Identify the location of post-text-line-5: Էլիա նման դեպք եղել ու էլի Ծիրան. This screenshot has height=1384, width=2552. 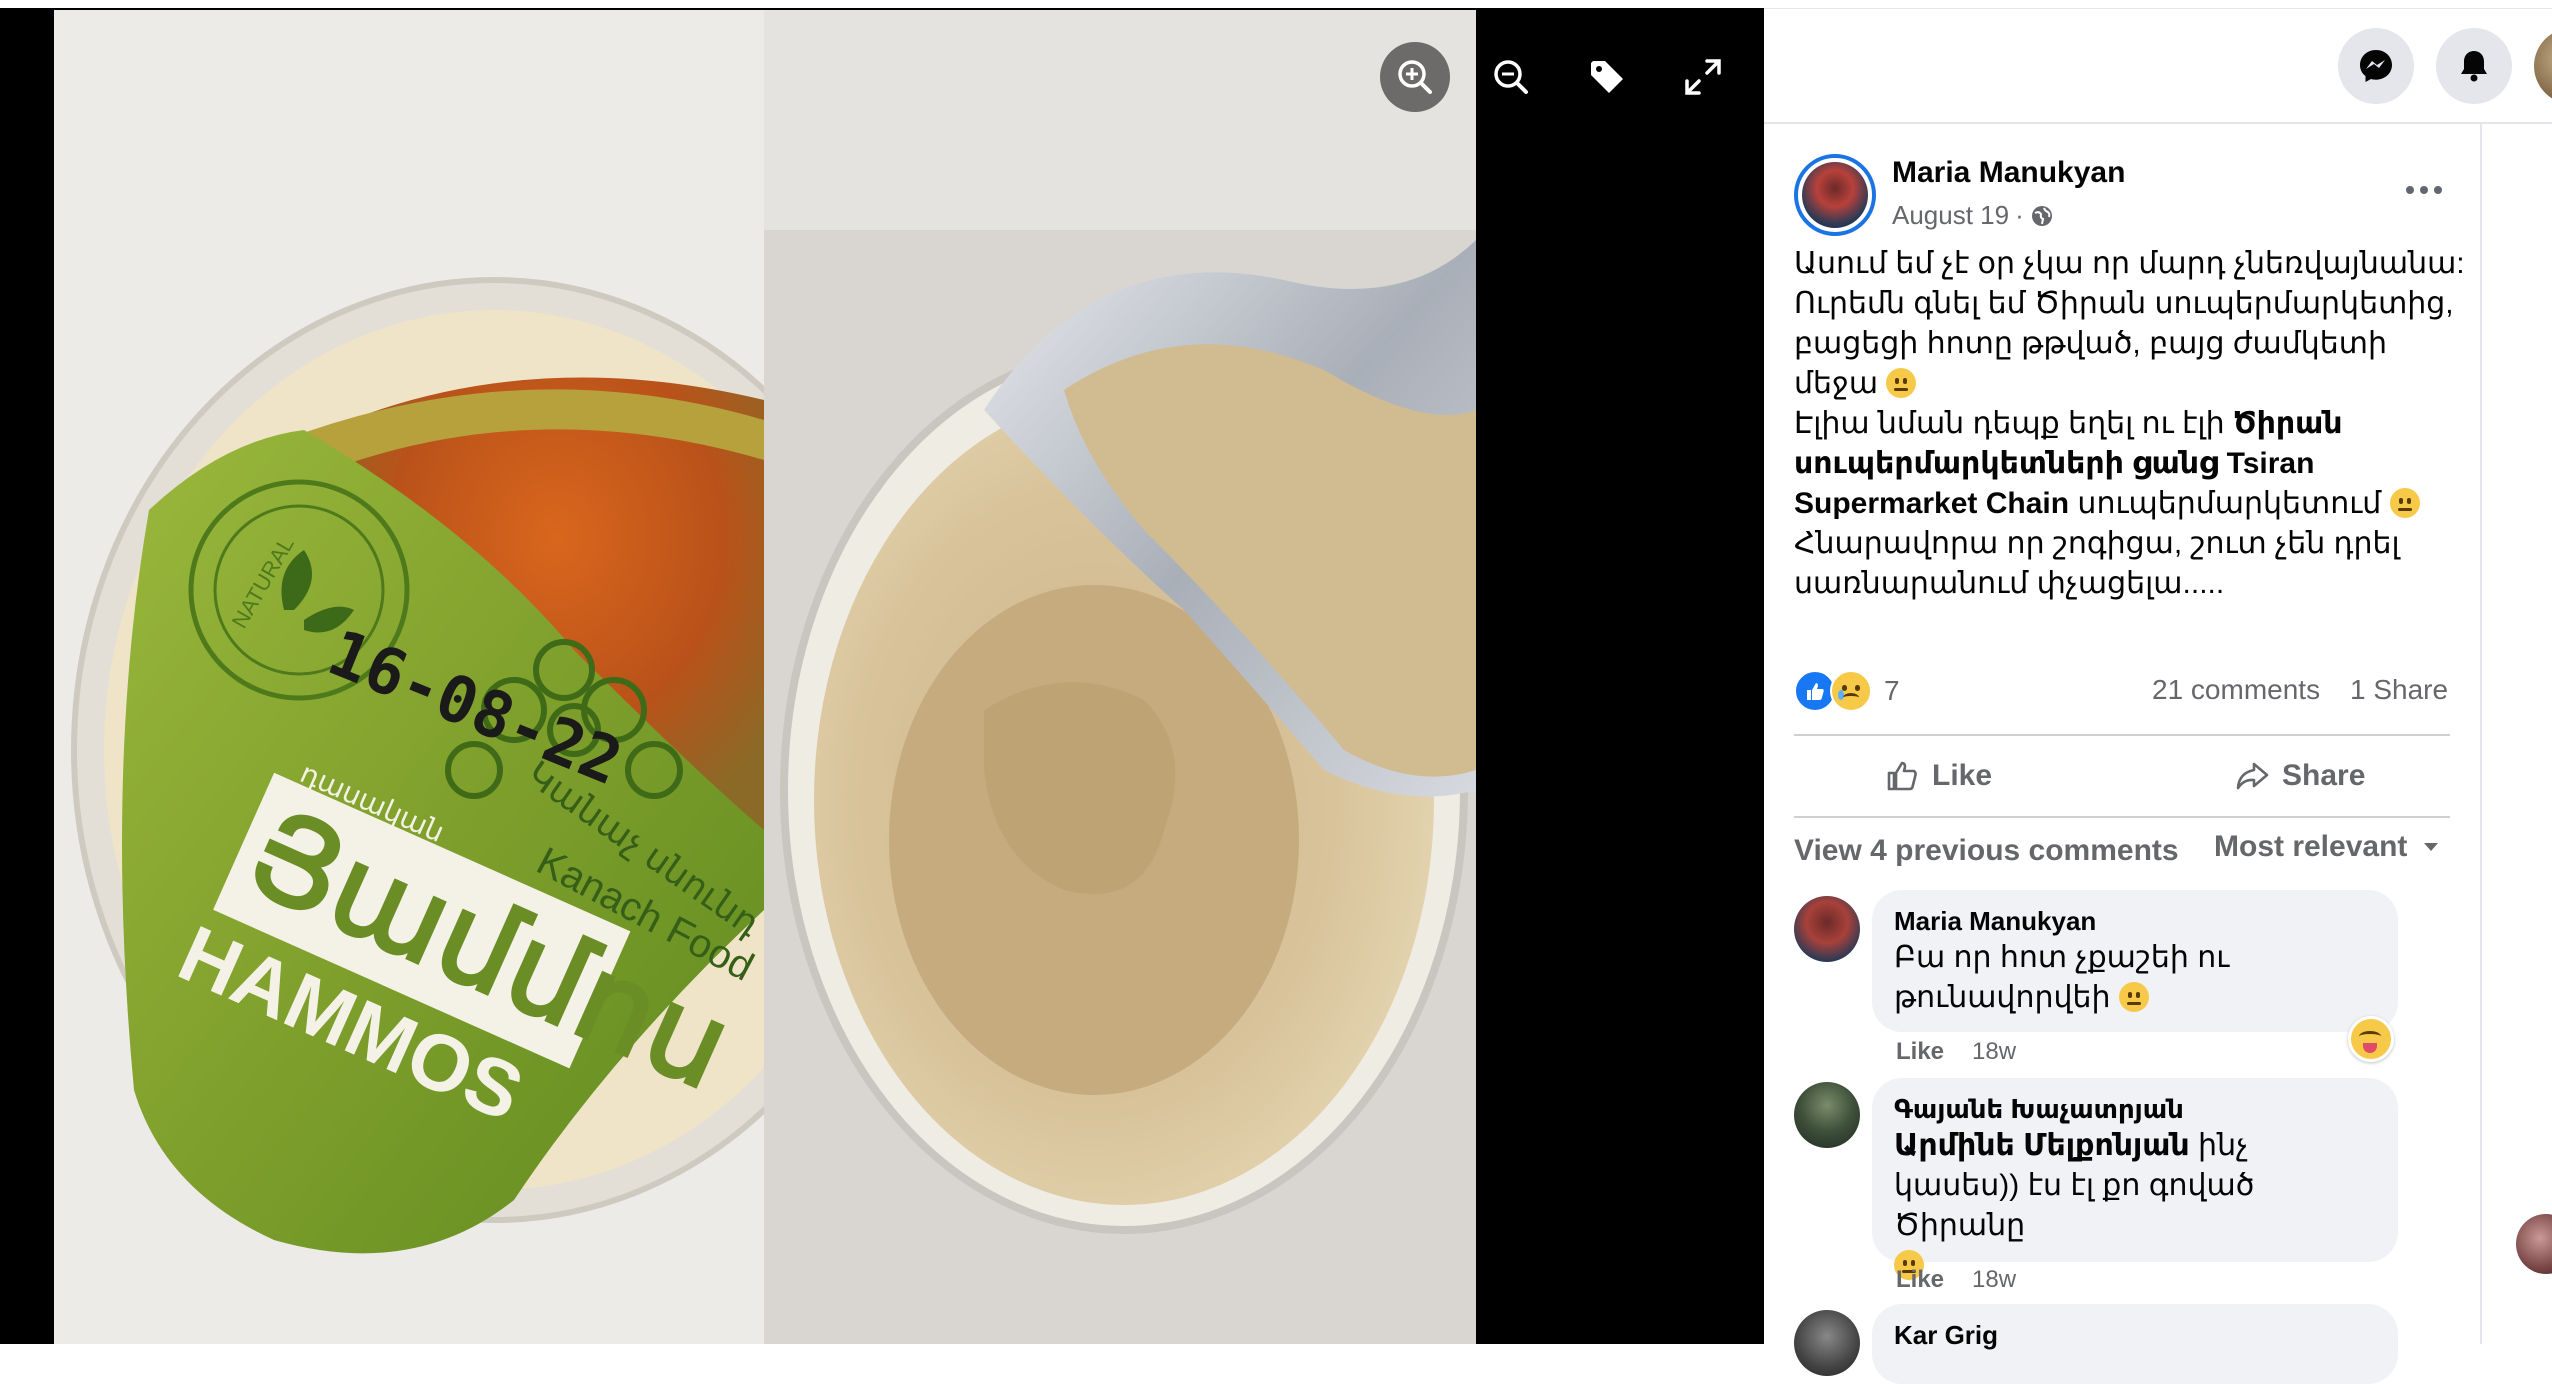
(2124, 424).